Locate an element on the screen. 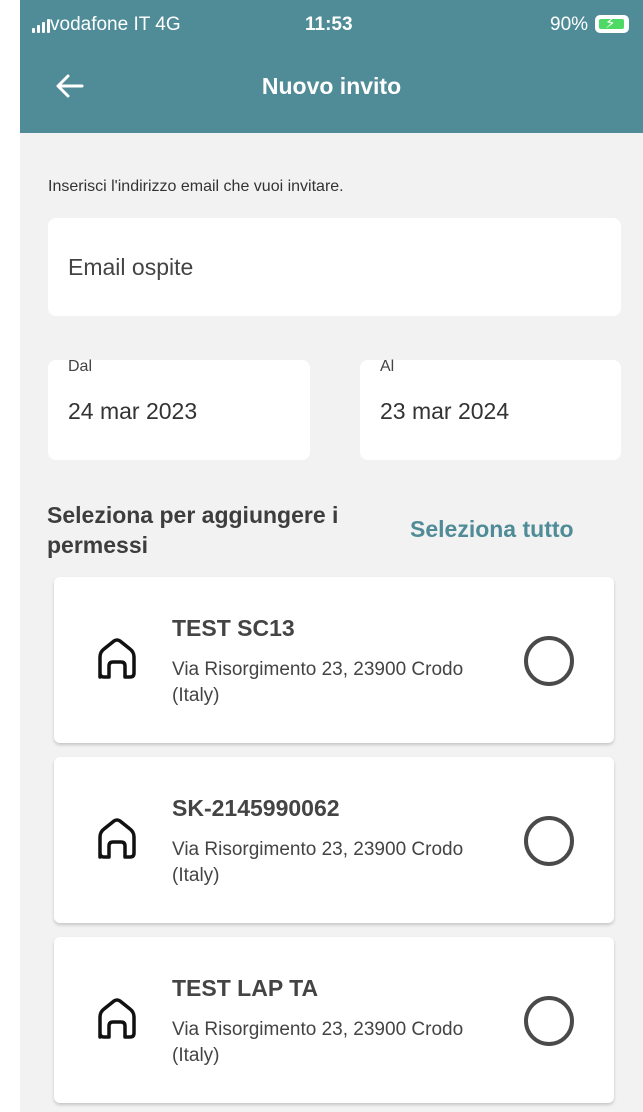 The height and width of the screenshot is (1112, 643). guest-email-field: Email ospite is located at coordinates (334, 267).